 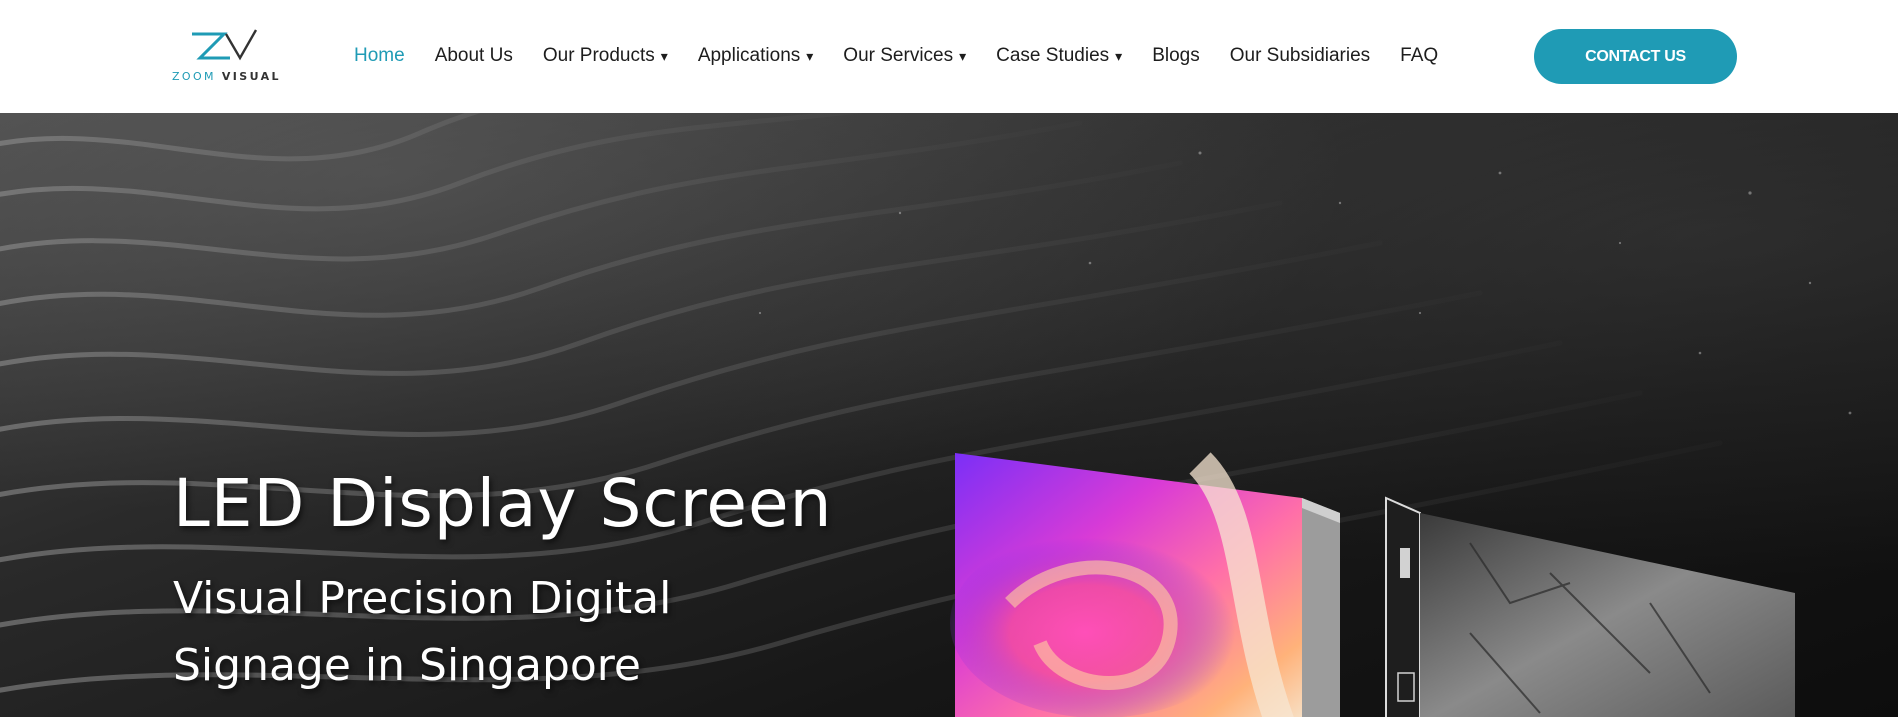 What do you see at coordinates (225, 45) in the screenshot?
I see `logo-mark-icon` at bounding box center [225, 45].